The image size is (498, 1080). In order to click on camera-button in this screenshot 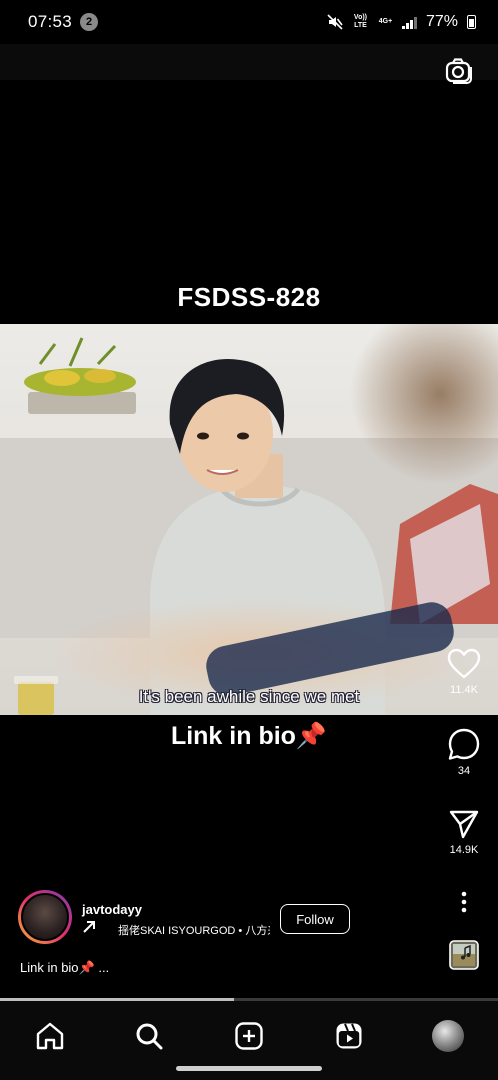, I will do `click(459, 71)`.